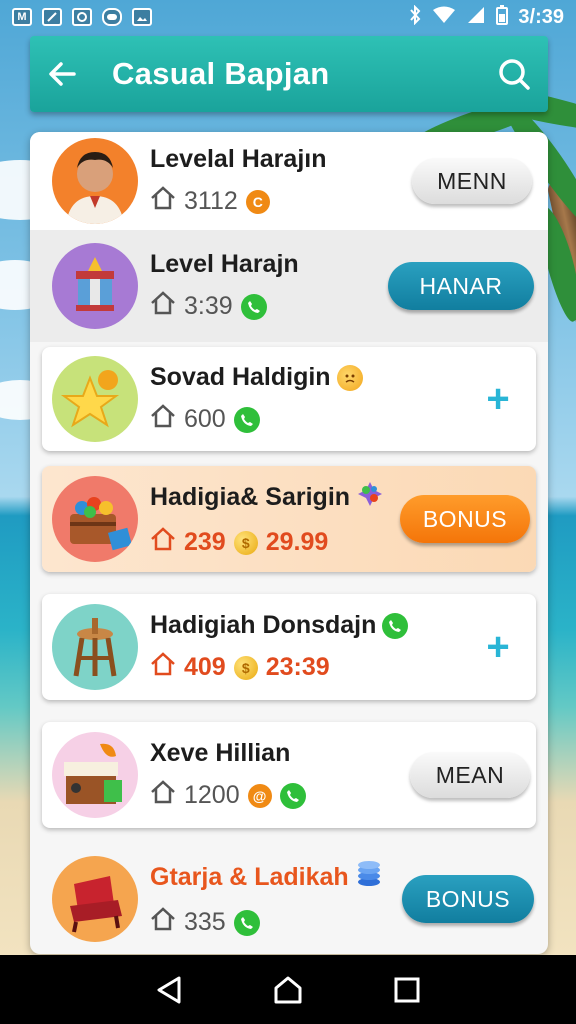 The height and width of the screenshot is (1024, 576). I want to click on mean-button: MEAN, so click(470, 775).